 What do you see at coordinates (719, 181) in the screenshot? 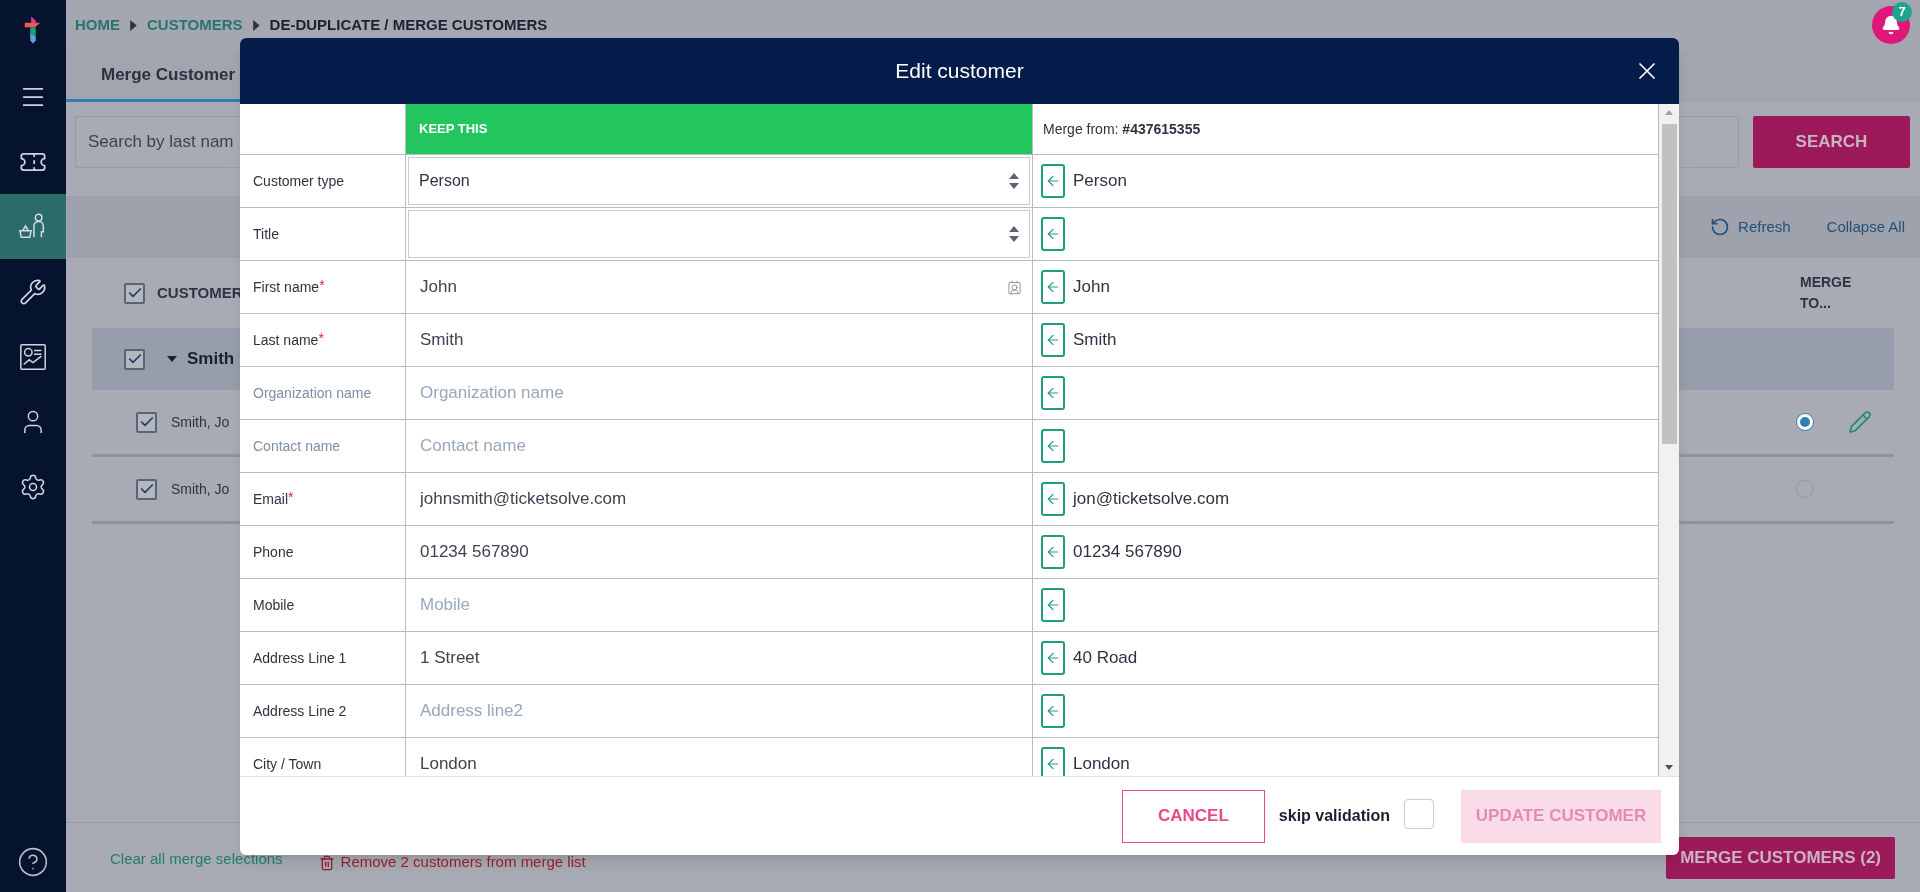
I see `select-field: Person` at bounding box center [719, 181].